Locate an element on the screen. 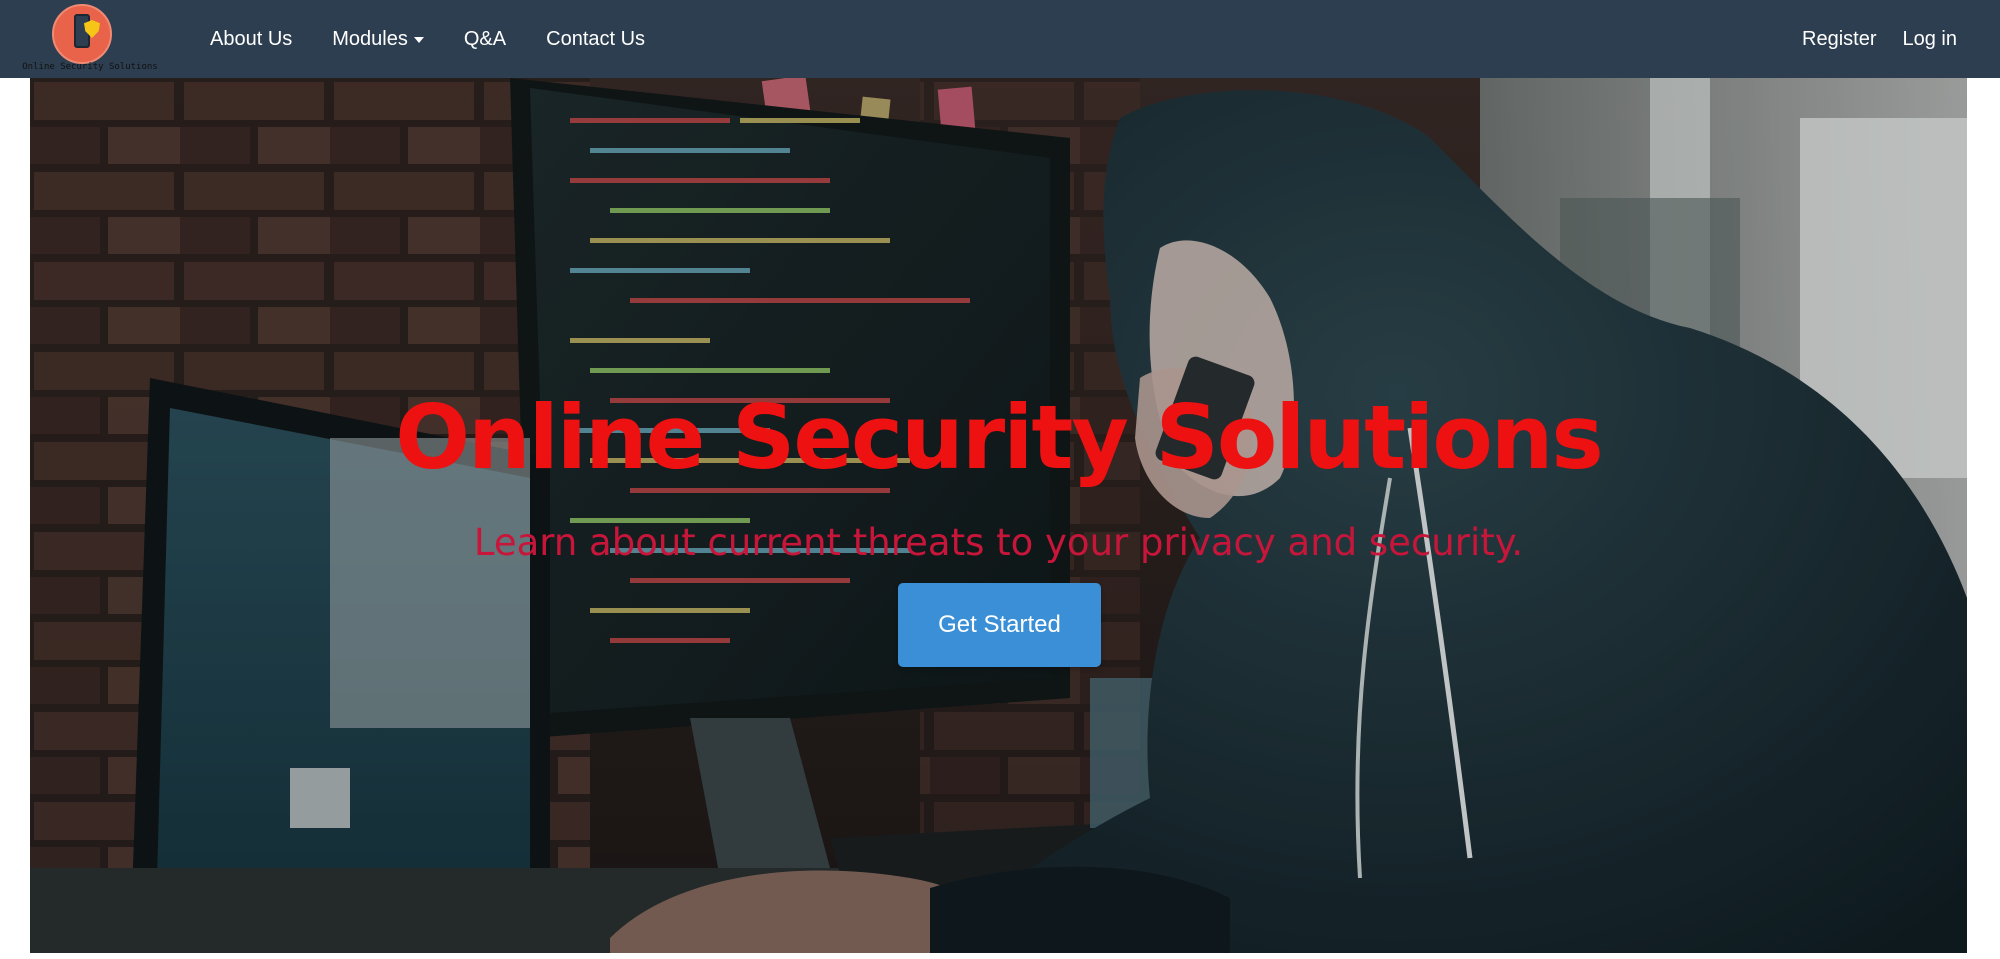 This screenshot has width=2000, height=959. caret-down-icon is located at coordinates (418, 40).